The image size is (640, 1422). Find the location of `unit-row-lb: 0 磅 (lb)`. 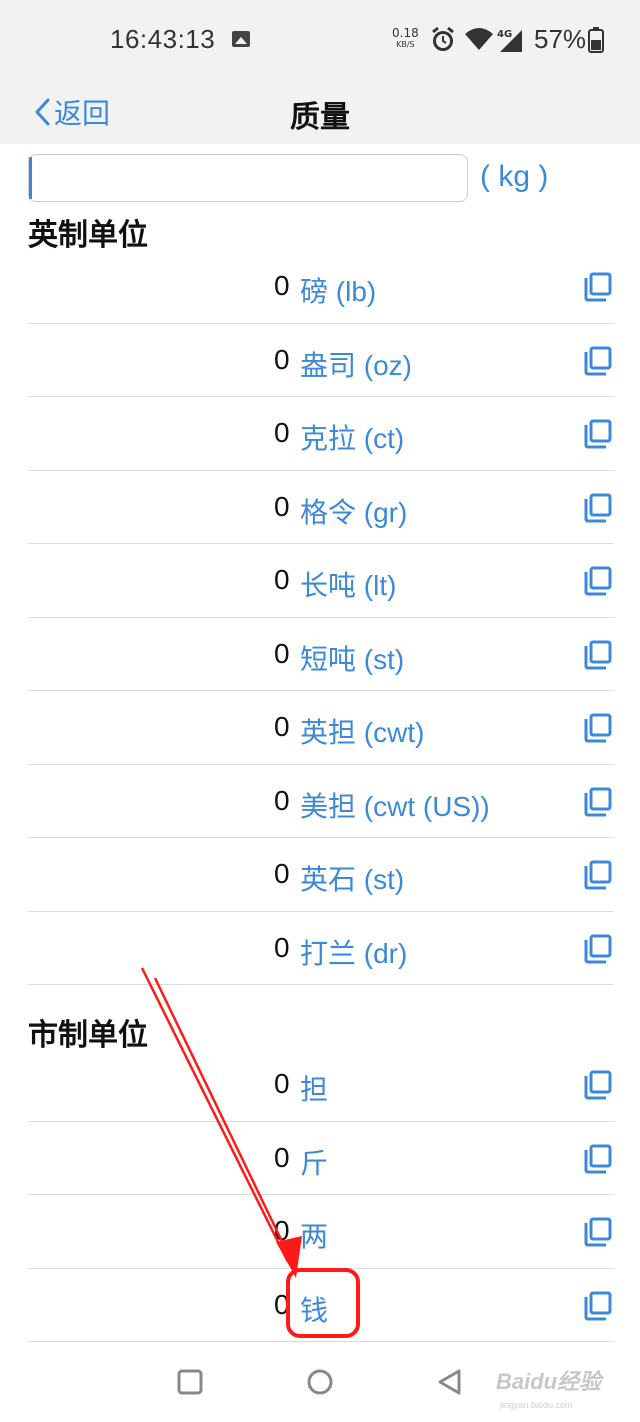

unit-row-lb: 0 磅 (lb) is located at coordinates (321, 287).